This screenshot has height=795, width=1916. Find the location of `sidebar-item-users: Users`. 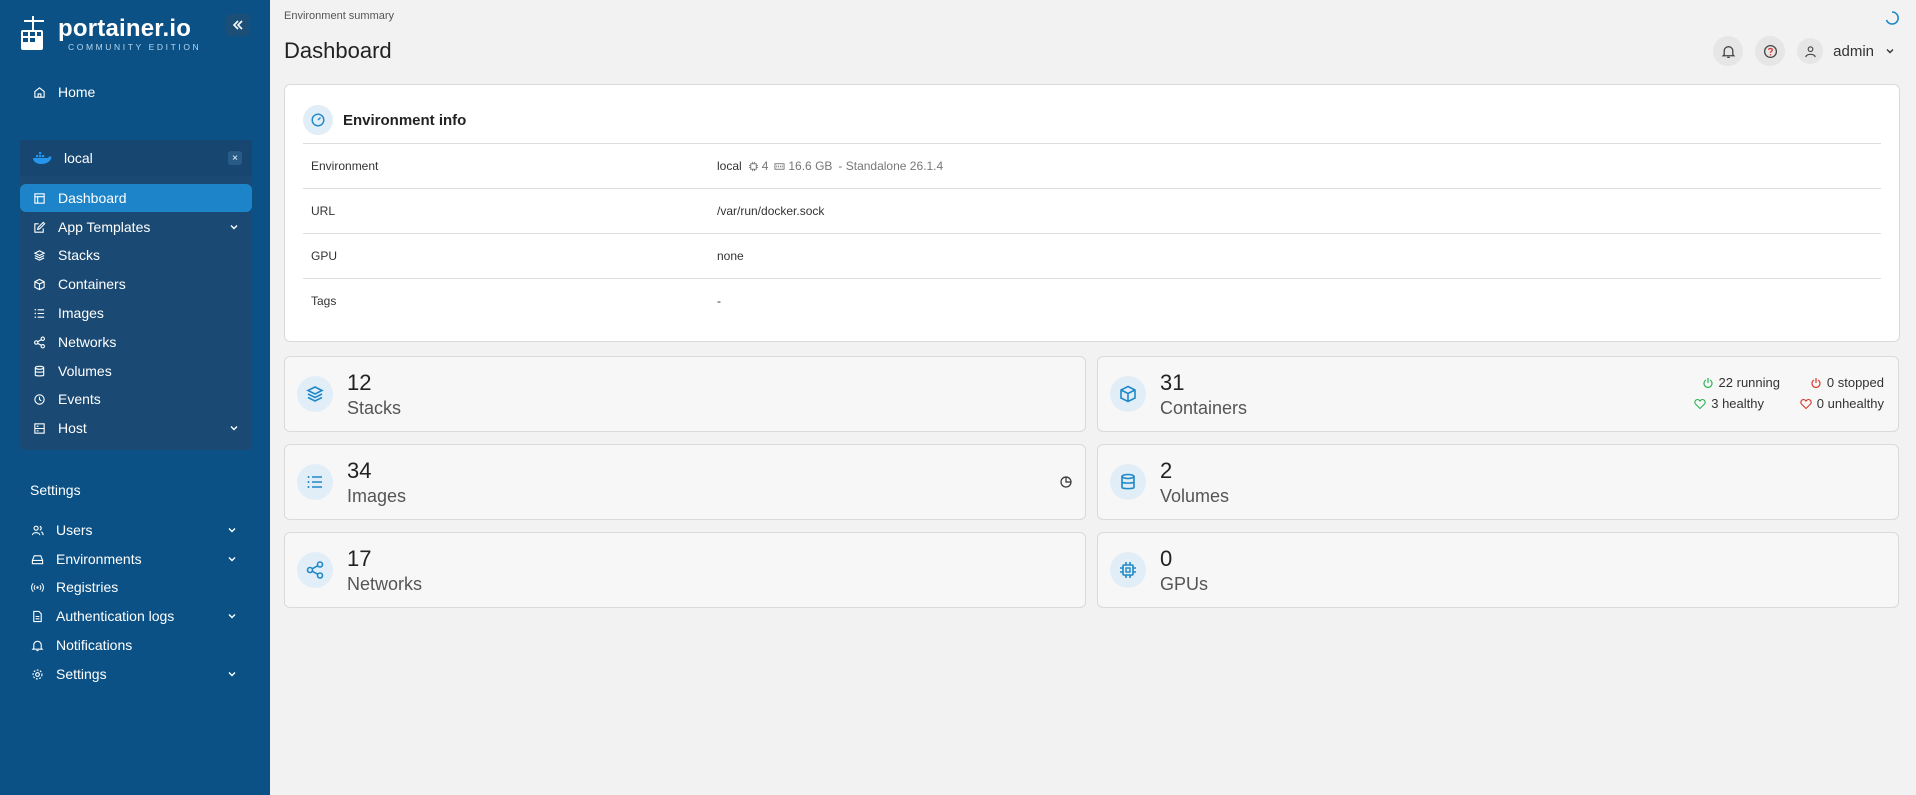

sidebar-item-users: Users is located at coordinates (134, 530).